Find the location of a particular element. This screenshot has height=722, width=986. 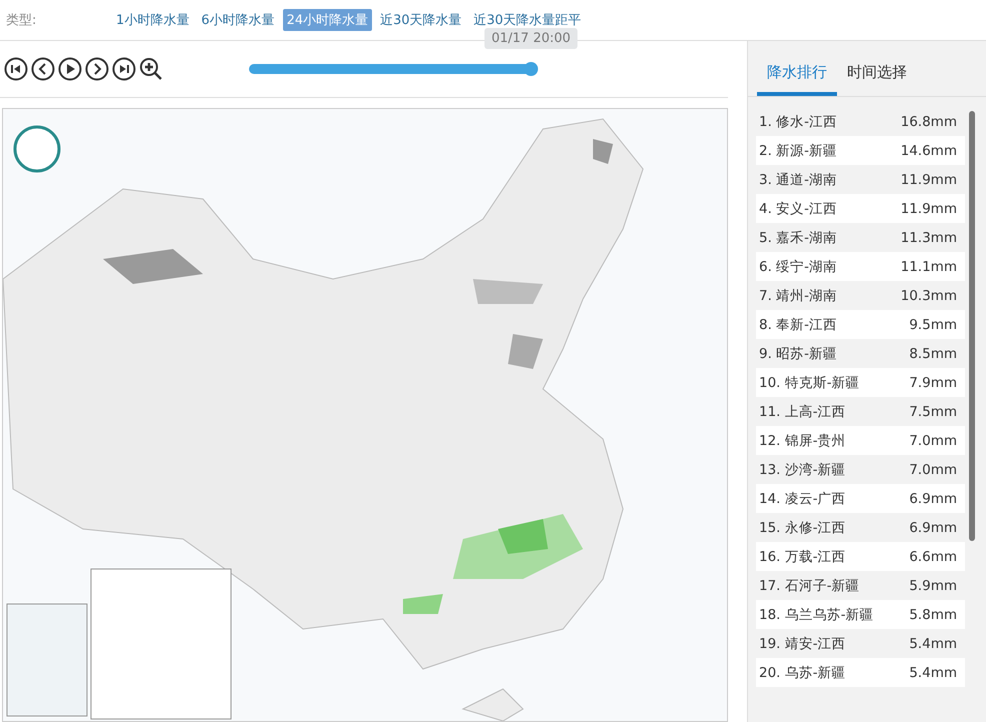

rainfall-value: 11.1mm is located at coordinates (928, 266).